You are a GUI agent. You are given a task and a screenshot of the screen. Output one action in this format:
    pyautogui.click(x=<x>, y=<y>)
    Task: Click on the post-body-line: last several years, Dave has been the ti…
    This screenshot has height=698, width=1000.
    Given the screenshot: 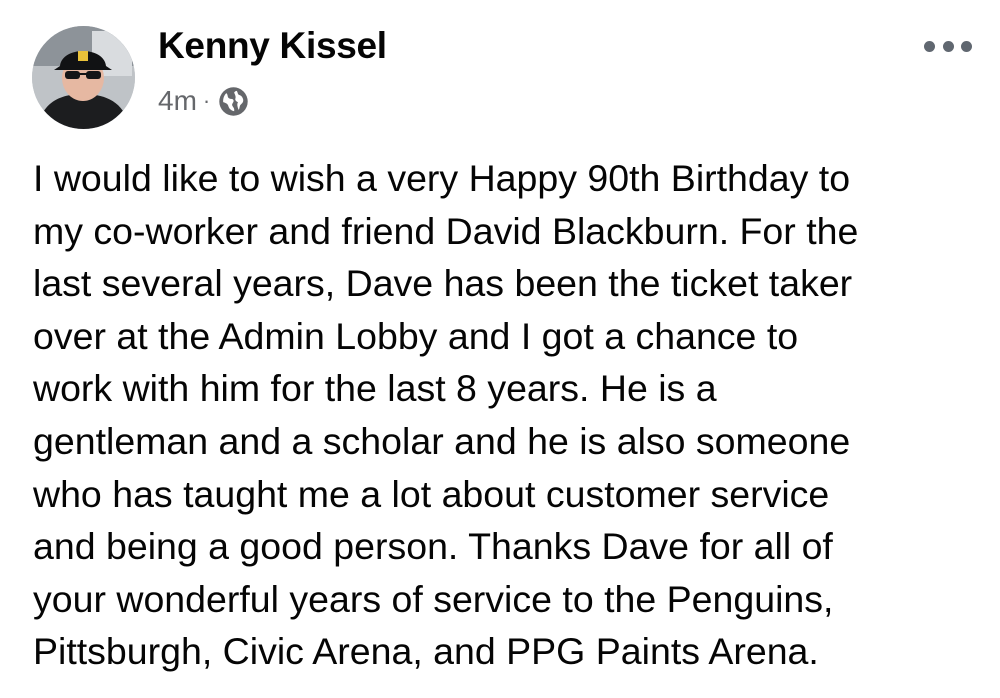 What is the action you would take?
    pyautogui.click(x=443, y=283)
    